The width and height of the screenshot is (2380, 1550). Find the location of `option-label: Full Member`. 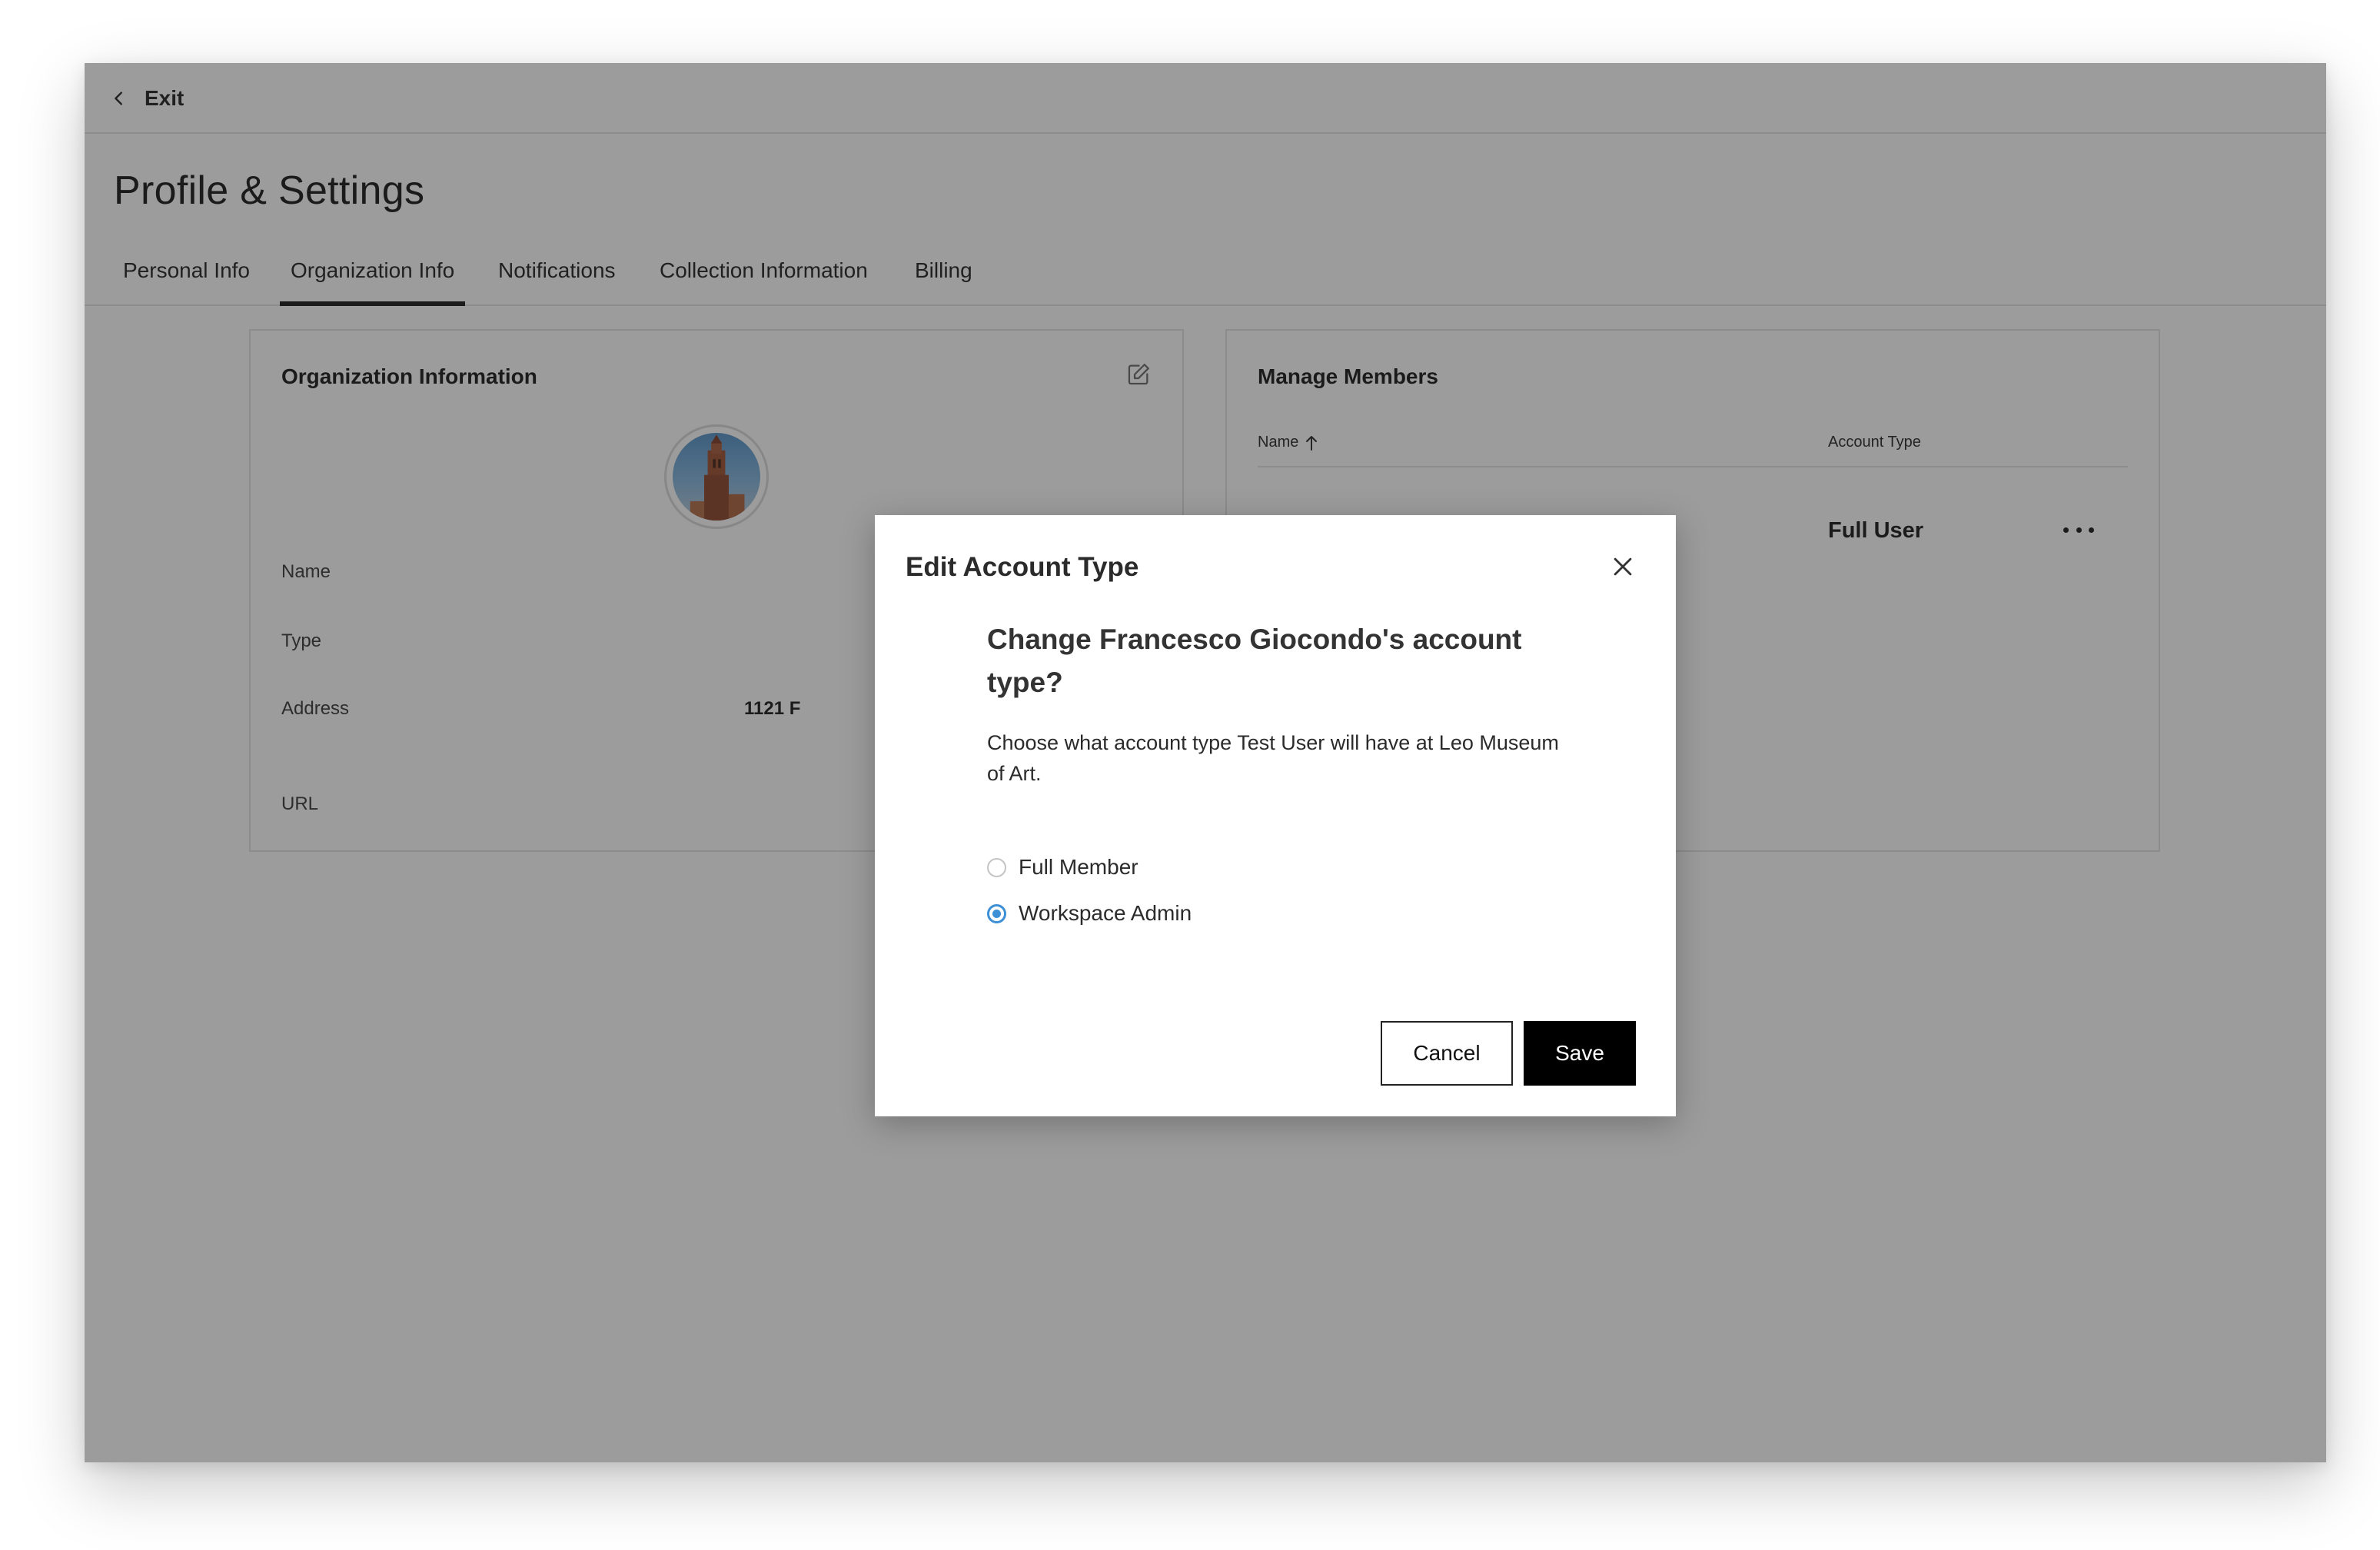

option-label: Full Member is located at coordinates (1078, 867).